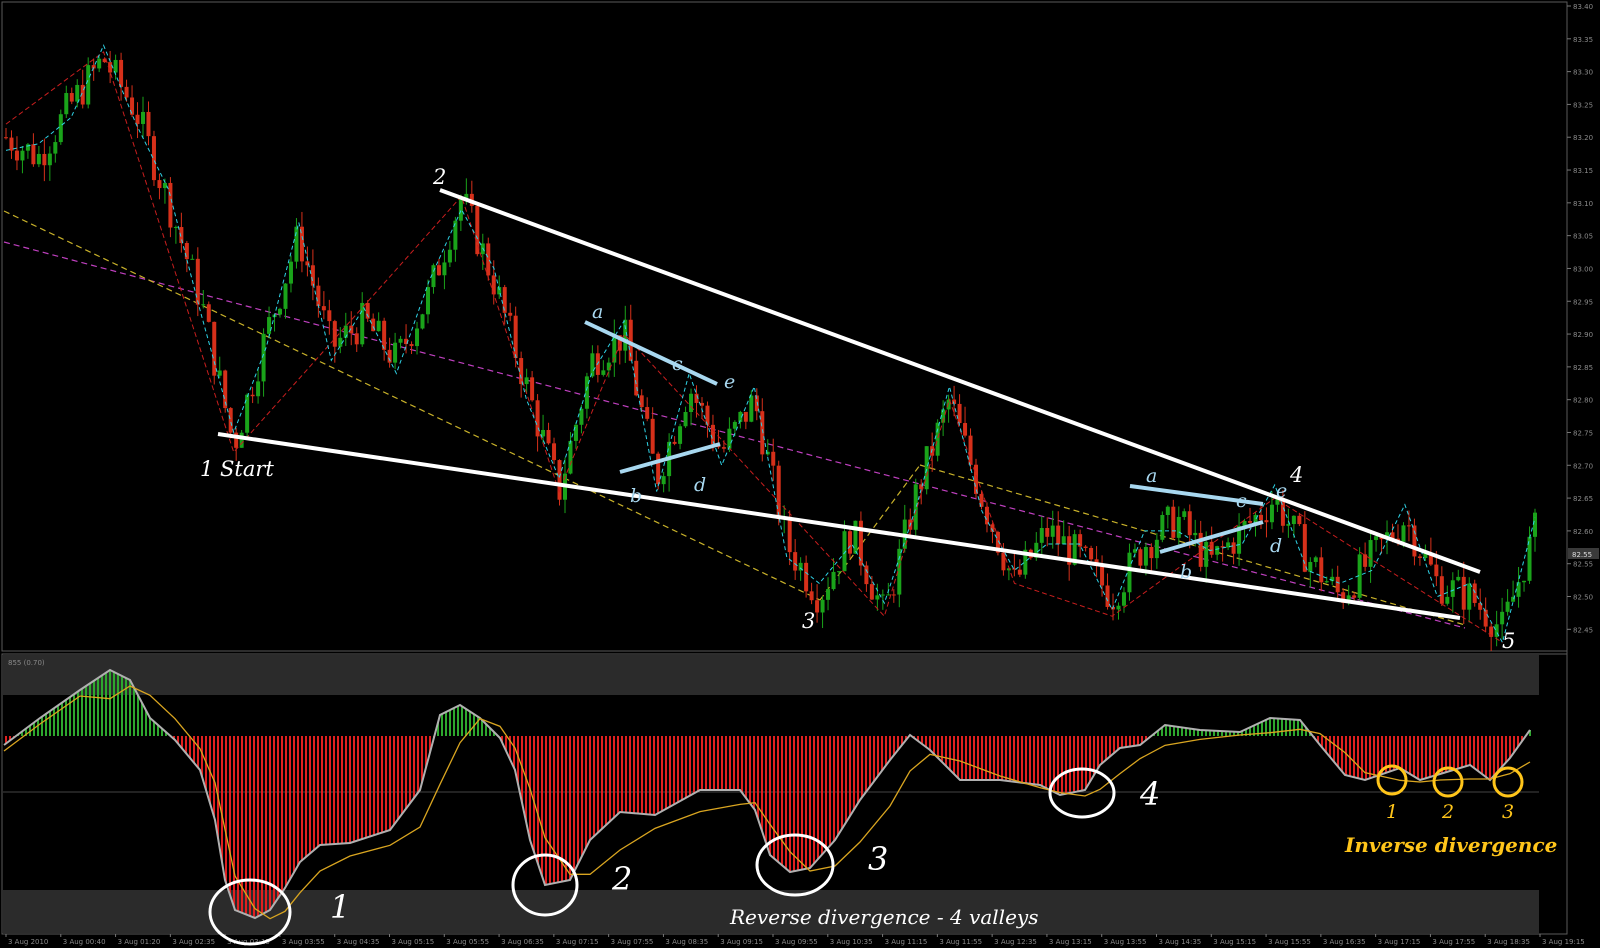  What do you see at coordinates (796, 942) in the screenshot?
I see `time-tick-label: 3 Aug 09:55` at bounding box center [796, 942].